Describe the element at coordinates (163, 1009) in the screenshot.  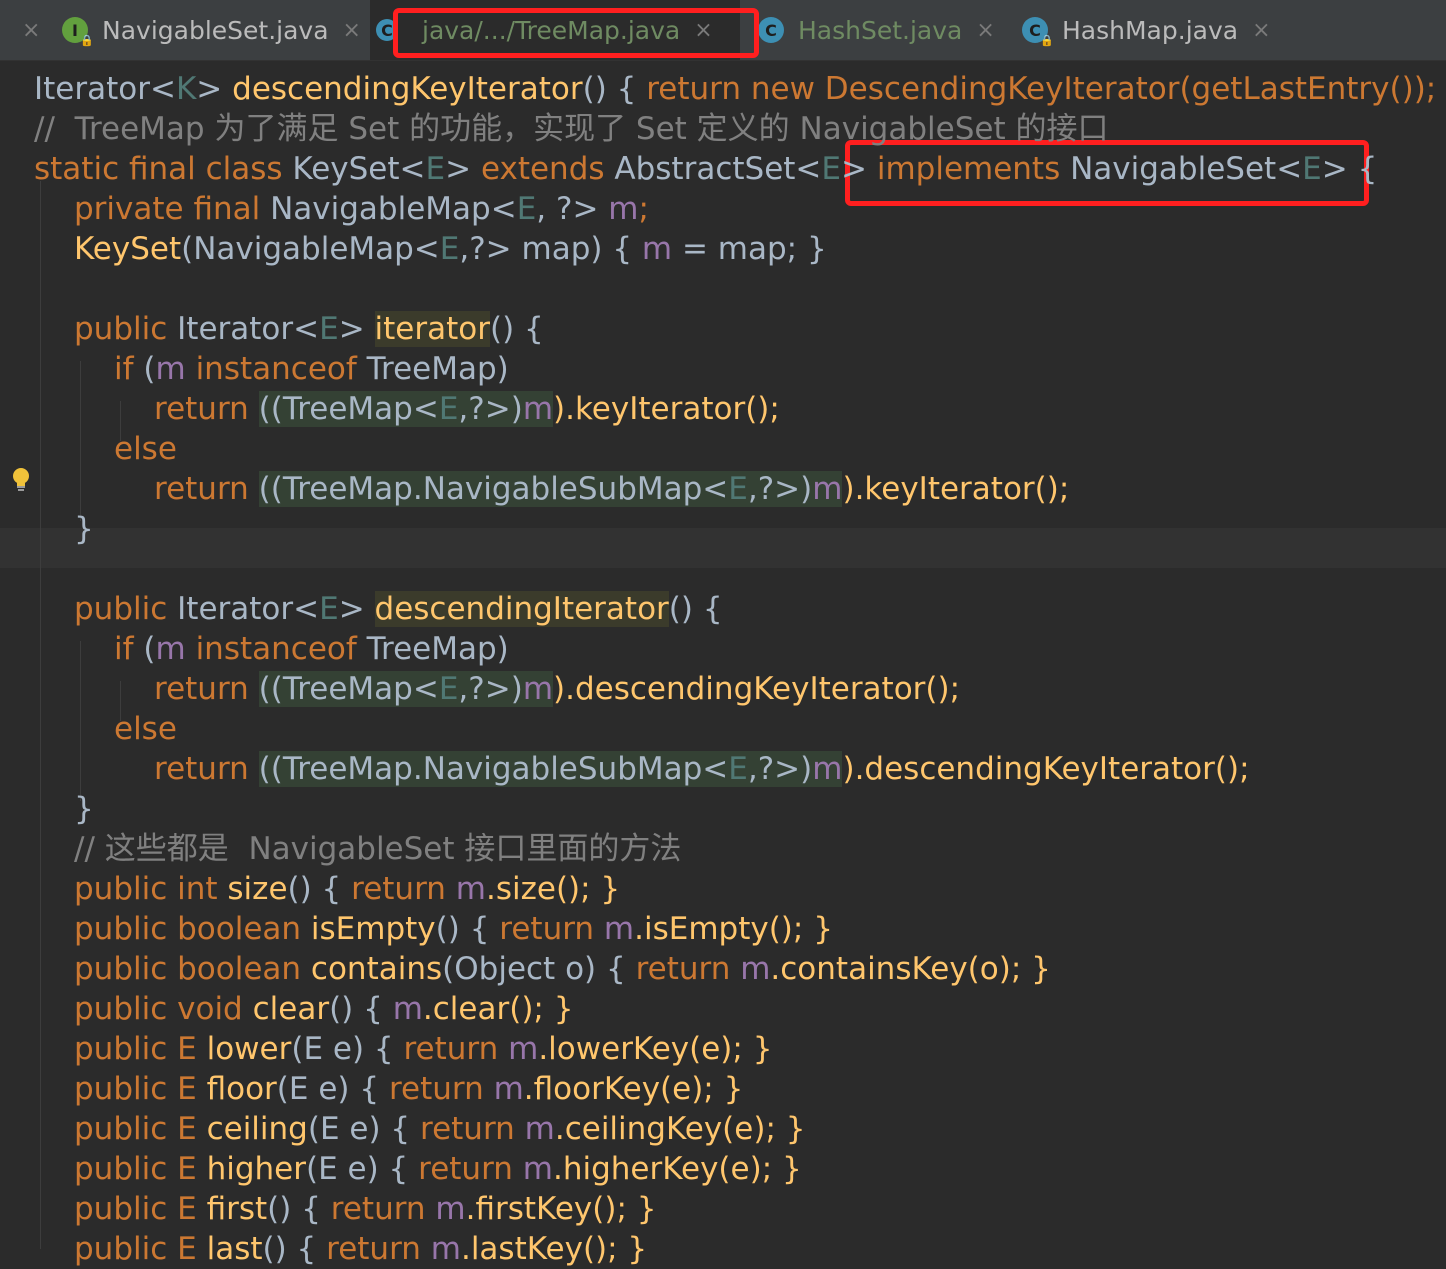
I see `code-token: public void` at that location.